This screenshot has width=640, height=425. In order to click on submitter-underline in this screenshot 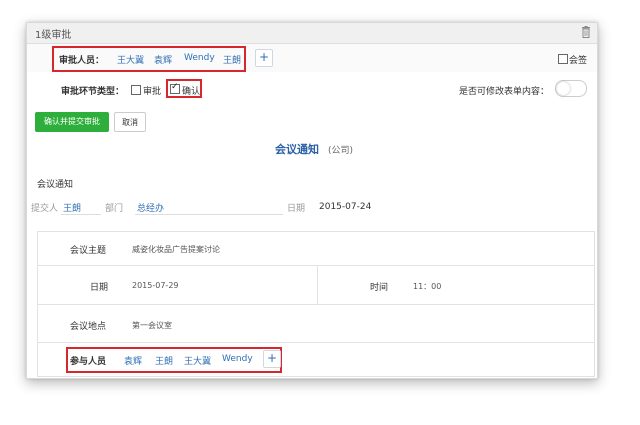, I will do `click(81, 214)`.